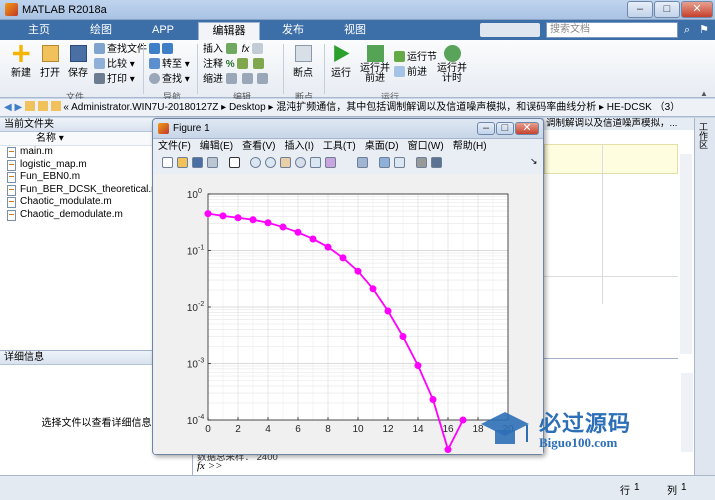 The width and height of the screenshot is (715, 500). What do you see at coordinates (697, 9) in the screenshot?
I see `close-button: ✕` at bounding box center [697, 9].